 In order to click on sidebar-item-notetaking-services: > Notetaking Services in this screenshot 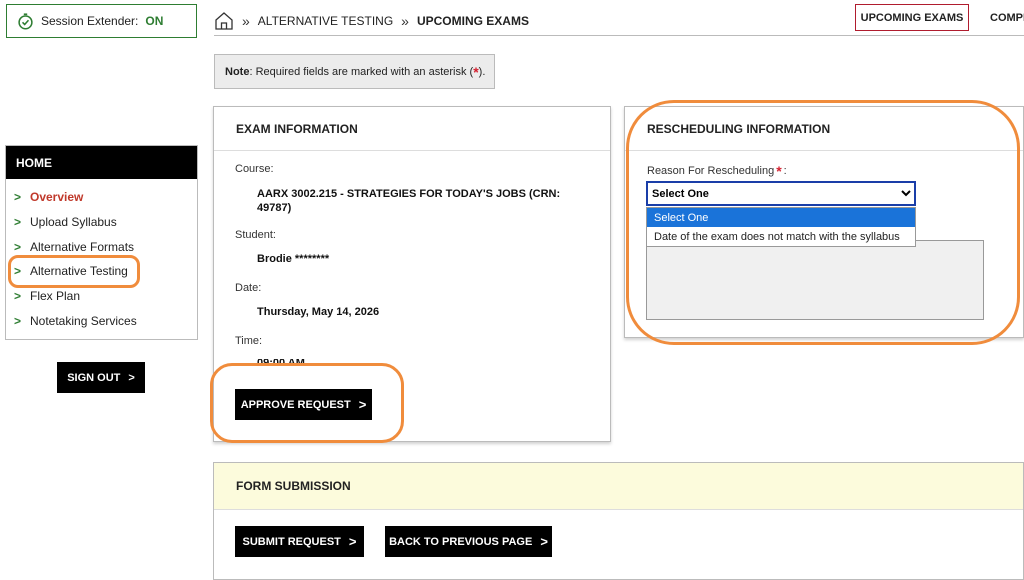, I will do `click(101, 320)`.